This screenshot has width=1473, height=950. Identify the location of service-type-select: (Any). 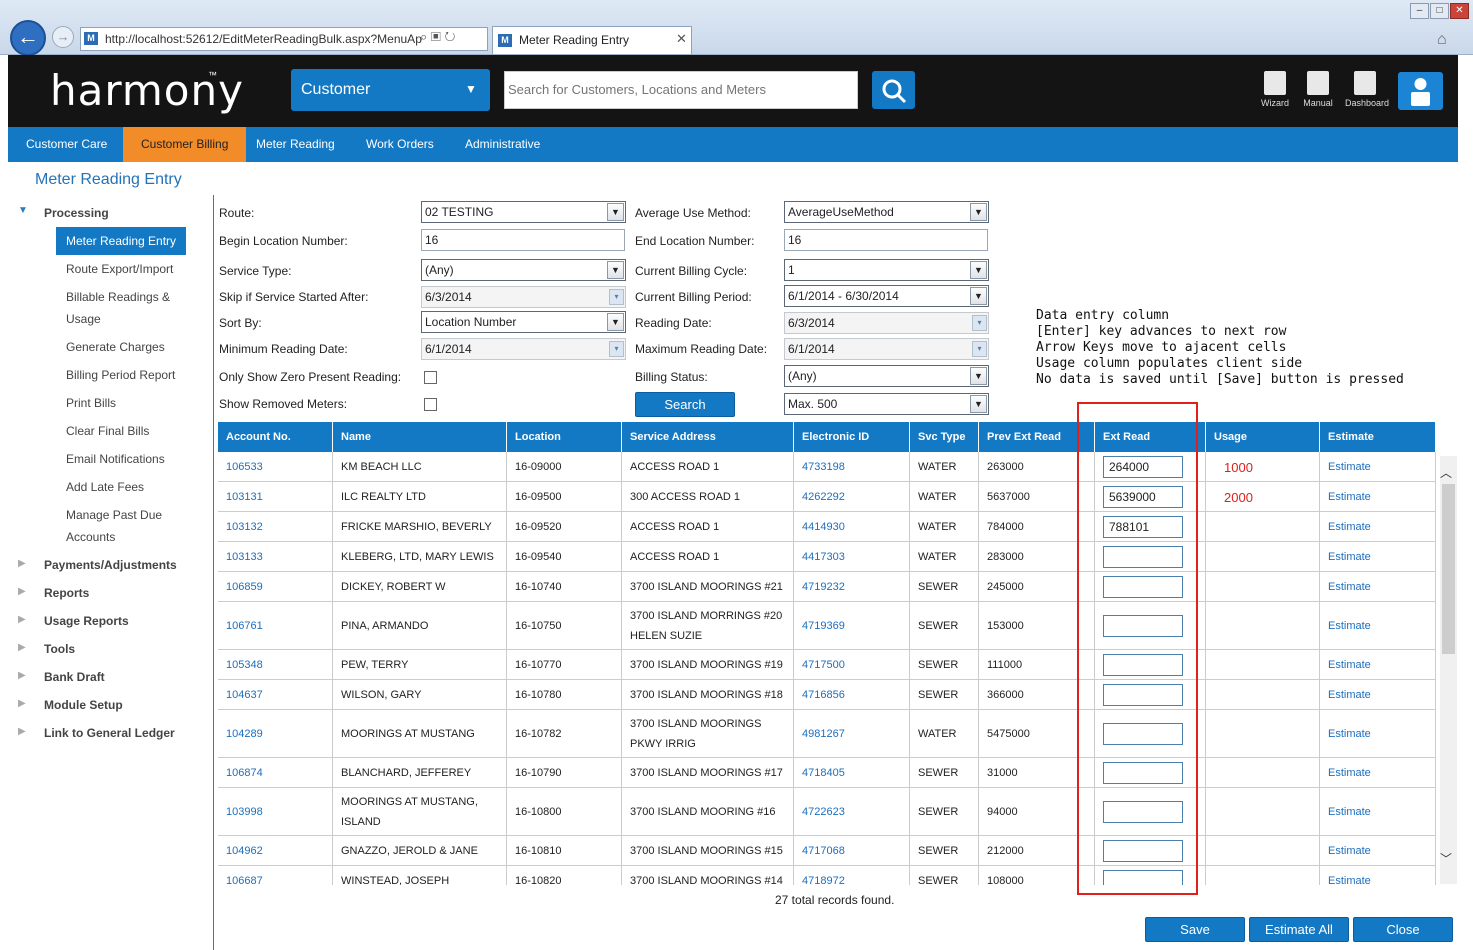
(523, 270).